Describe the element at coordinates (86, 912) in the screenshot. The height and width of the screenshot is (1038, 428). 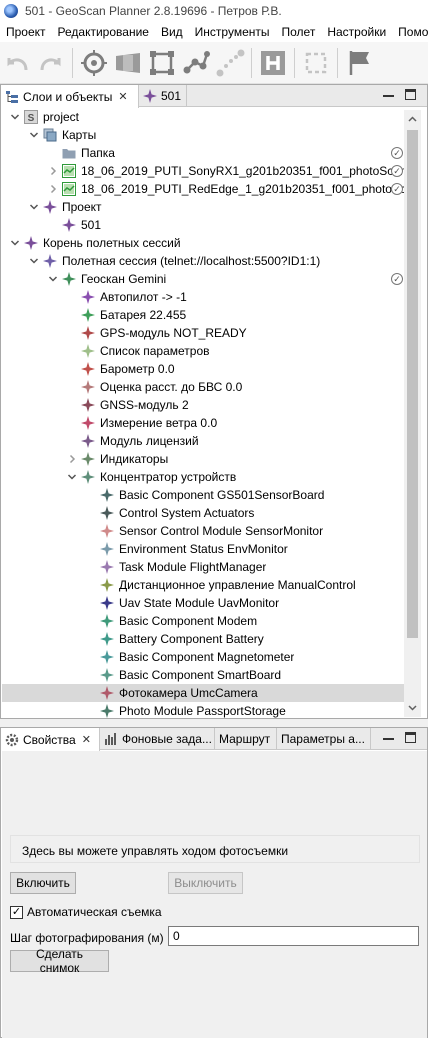
I see `auto-shoot-option: ✓ Автоматическая съемка` at that location.